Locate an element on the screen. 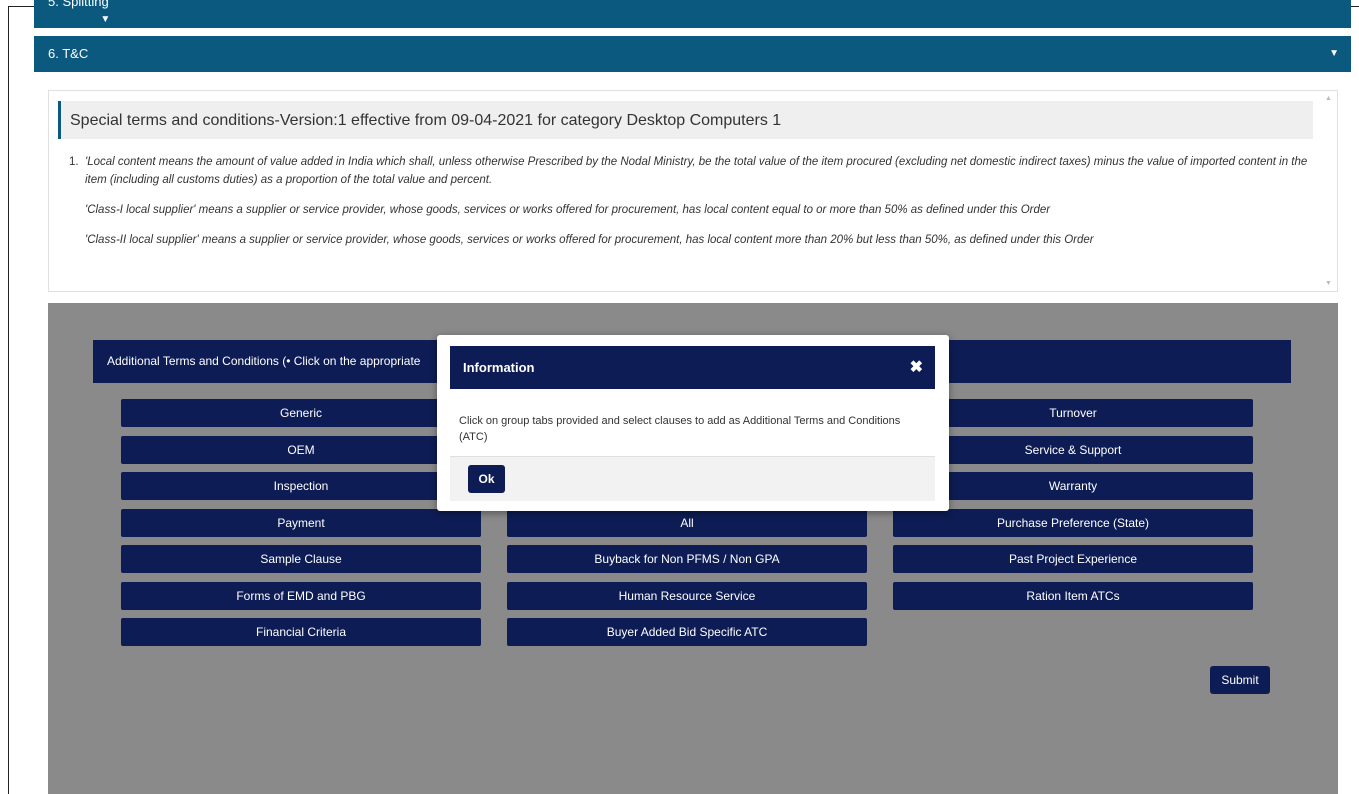  modal-footer: Ok is located at coordinates (692, 478).